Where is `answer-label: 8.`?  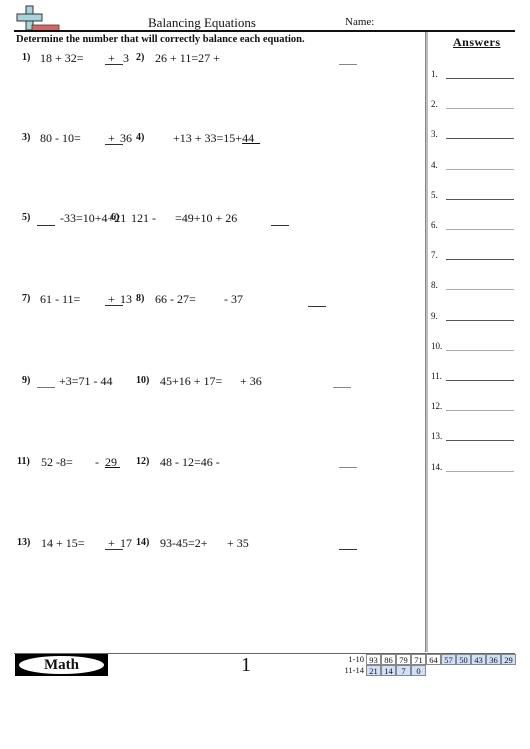
answer-label: 8. is located at coordinates (434, 285).